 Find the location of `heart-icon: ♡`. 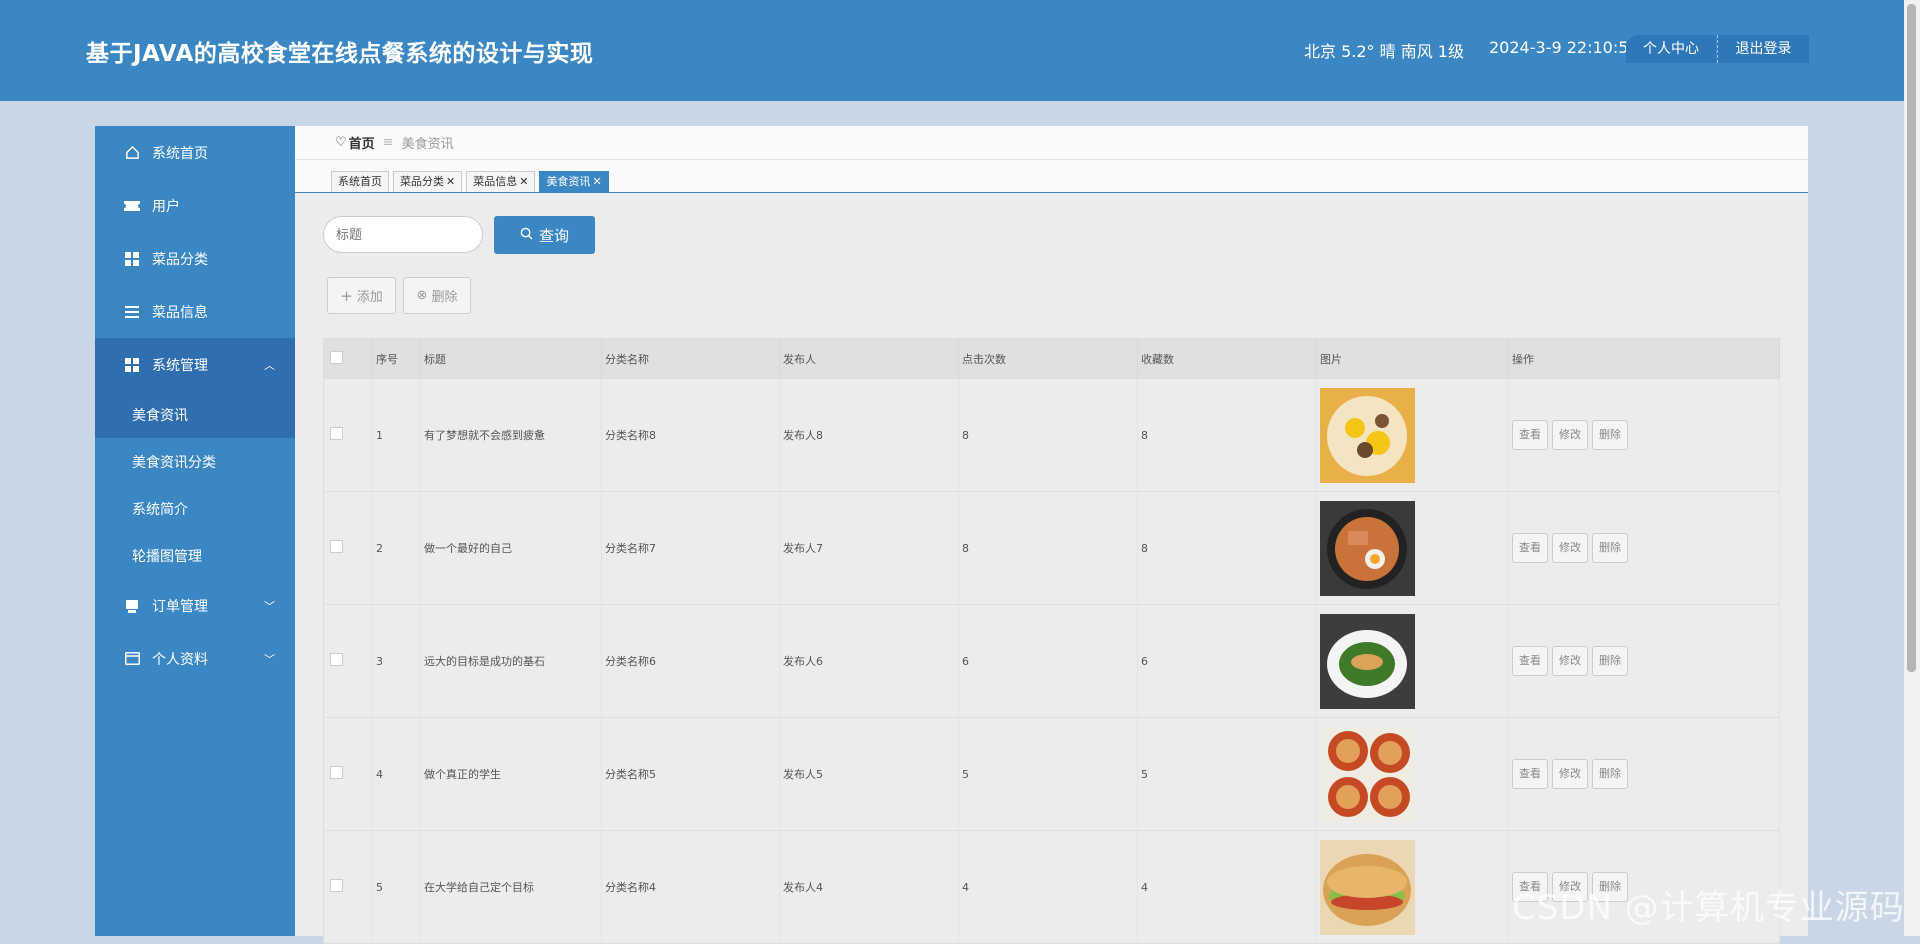

heart-icon: ♡ is located at coordinates (341, 142).